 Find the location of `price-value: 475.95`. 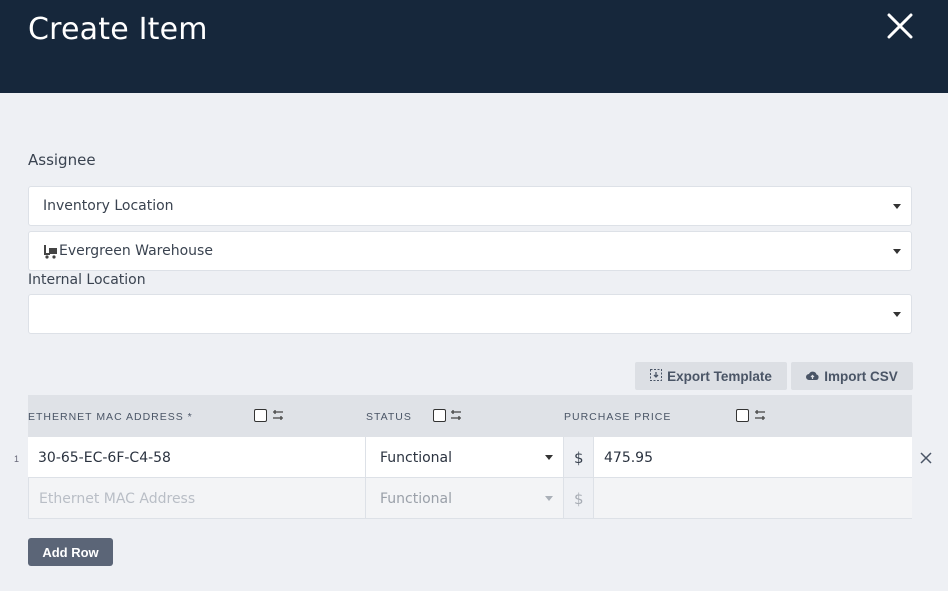

price-value: 475.95 is located at coordinates (628, 458).